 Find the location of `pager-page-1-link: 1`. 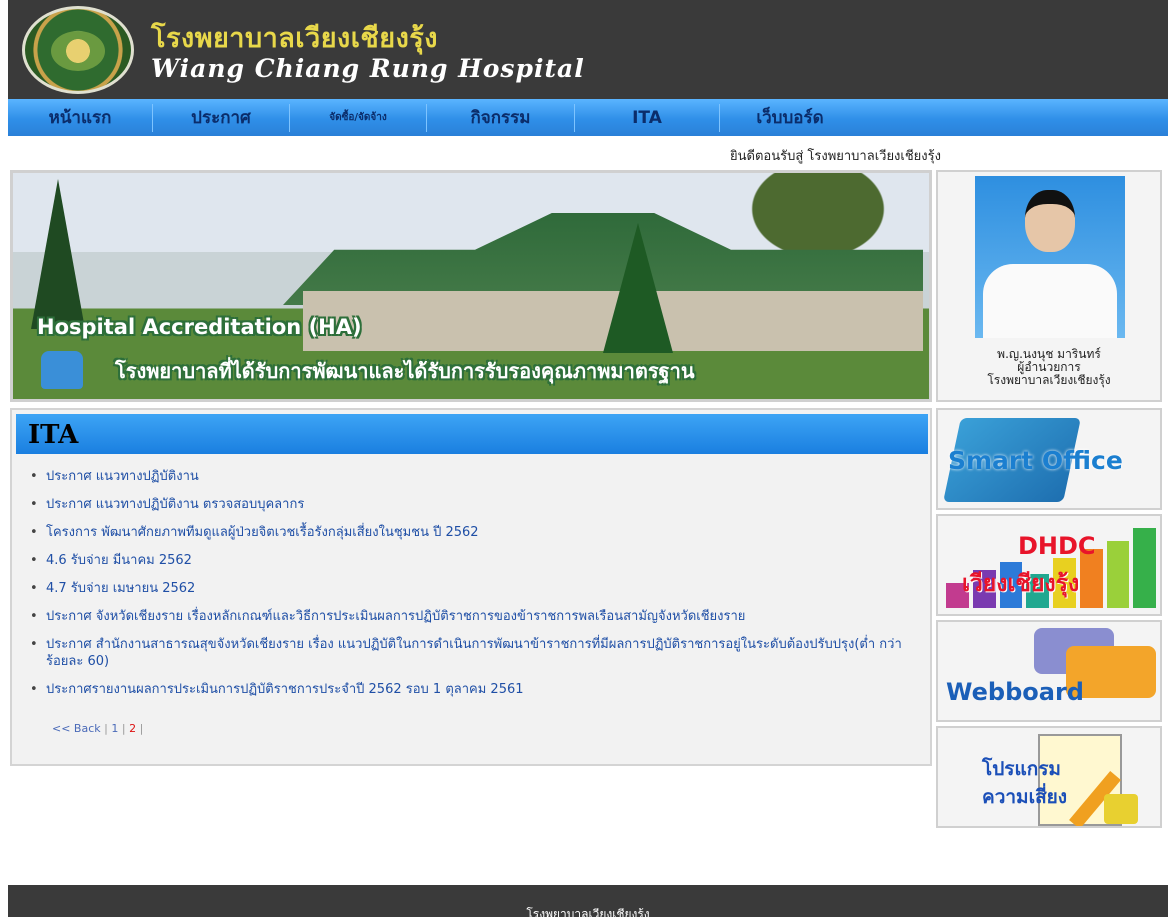

pager-page-1-link: 1 is located at coordinates (114, 728).